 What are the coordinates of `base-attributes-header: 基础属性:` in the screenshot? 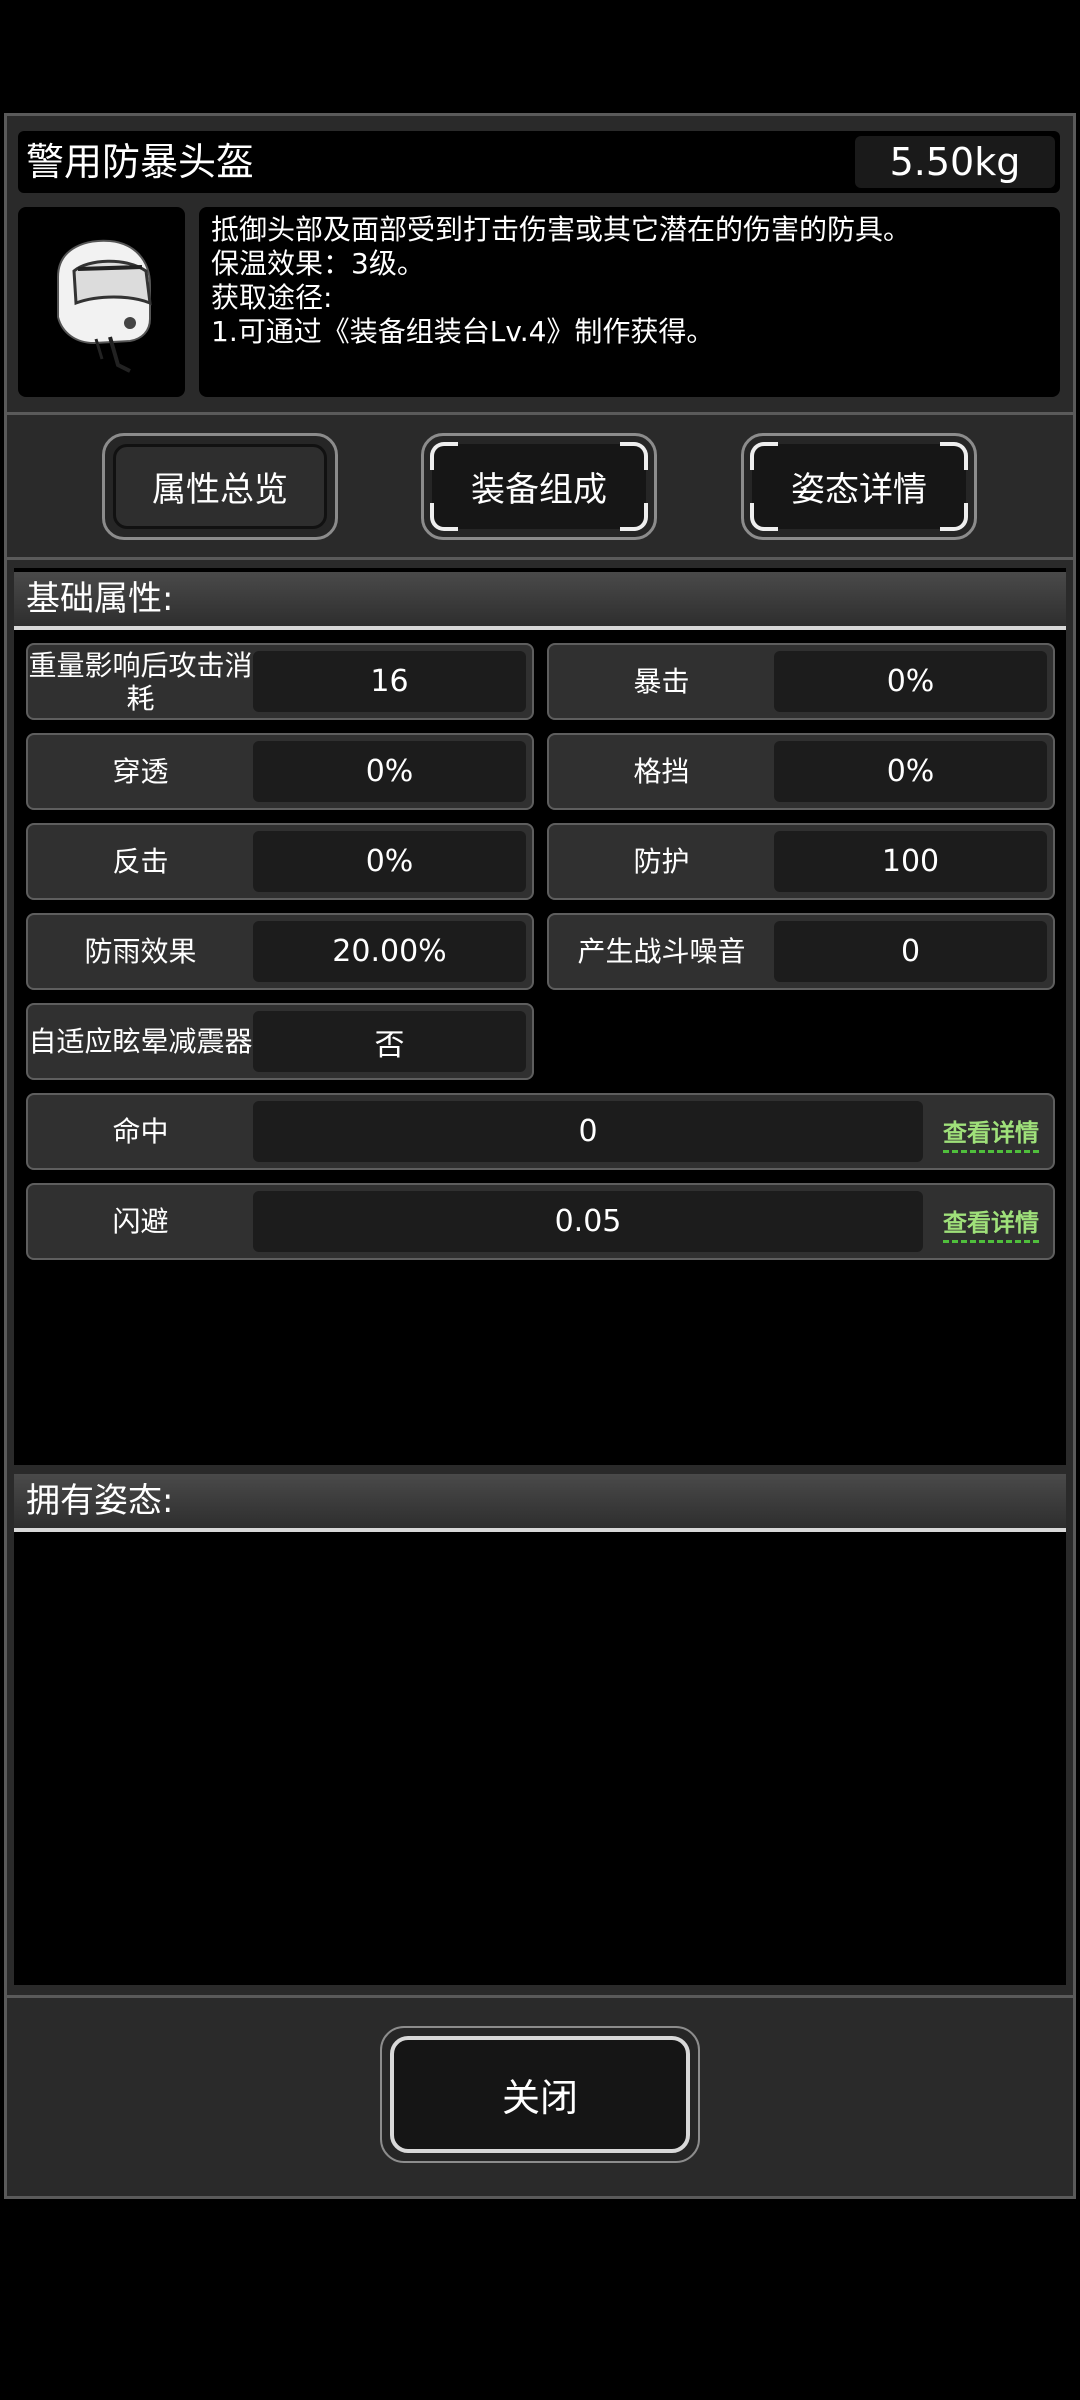 It's located at (540, 601).